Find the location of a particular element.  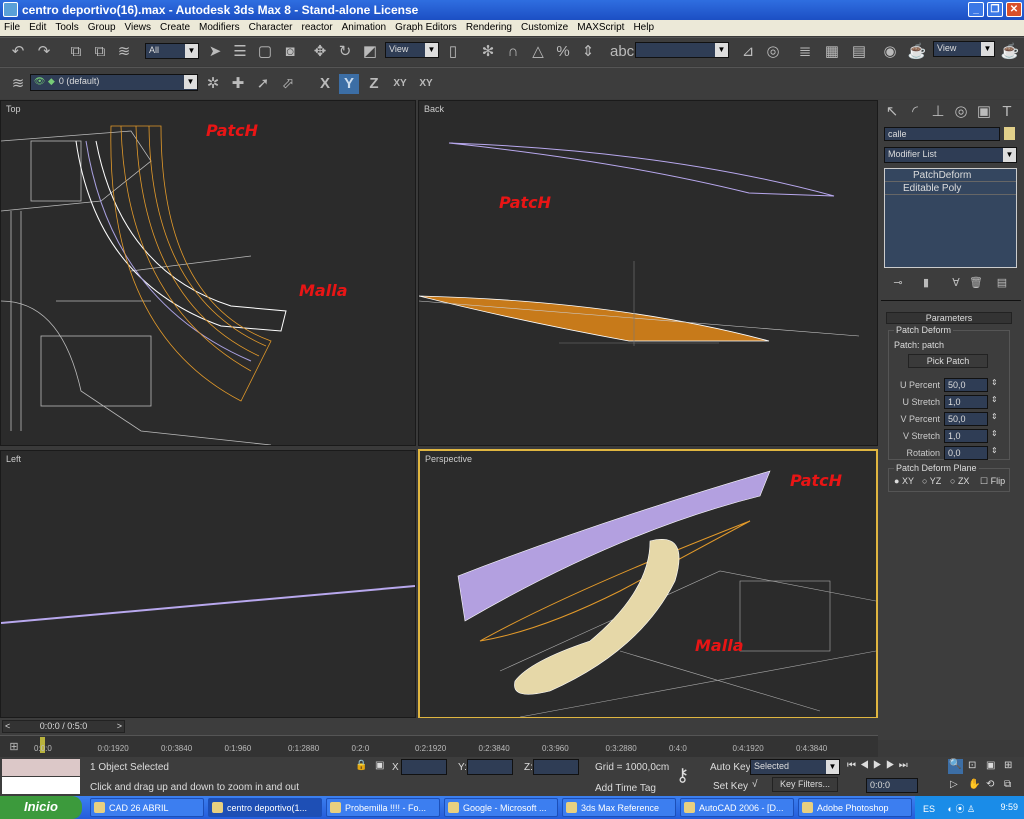

y-coordinate-field is located at coordinates (490, 767).